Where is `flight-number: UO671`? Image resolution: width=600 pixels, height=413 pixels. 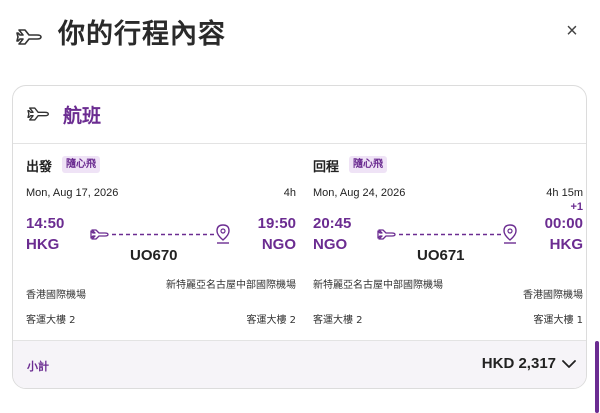
flight-number: UO671 is located at coordinates (441, 255).